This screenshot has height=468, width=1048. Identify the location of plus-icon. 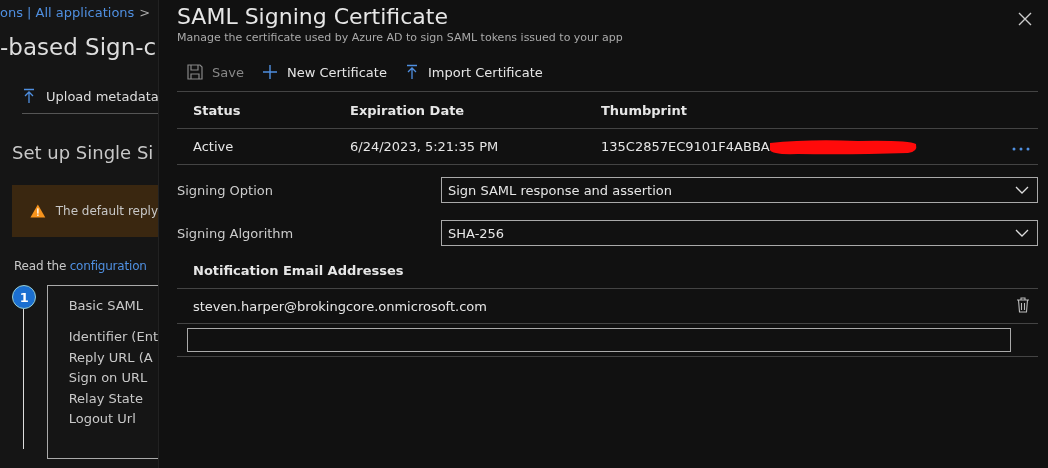
(269, 72).